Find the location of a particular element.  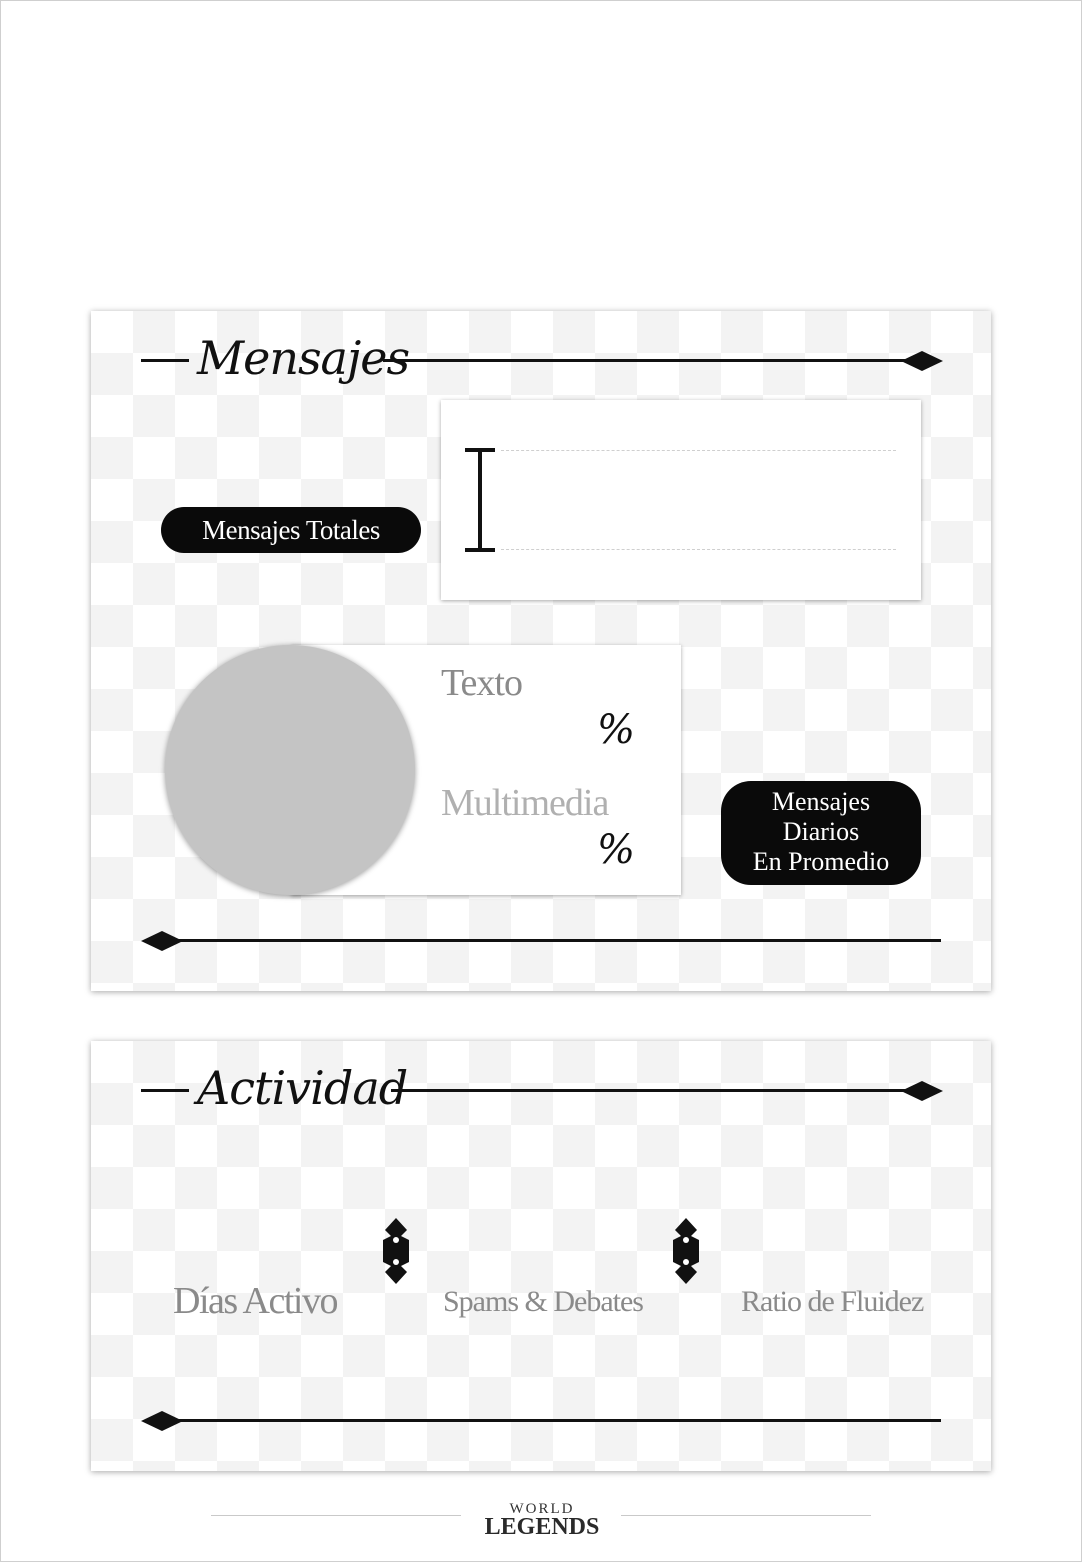

multimedia-label: Multimedia is located at coordinates (525, 803).